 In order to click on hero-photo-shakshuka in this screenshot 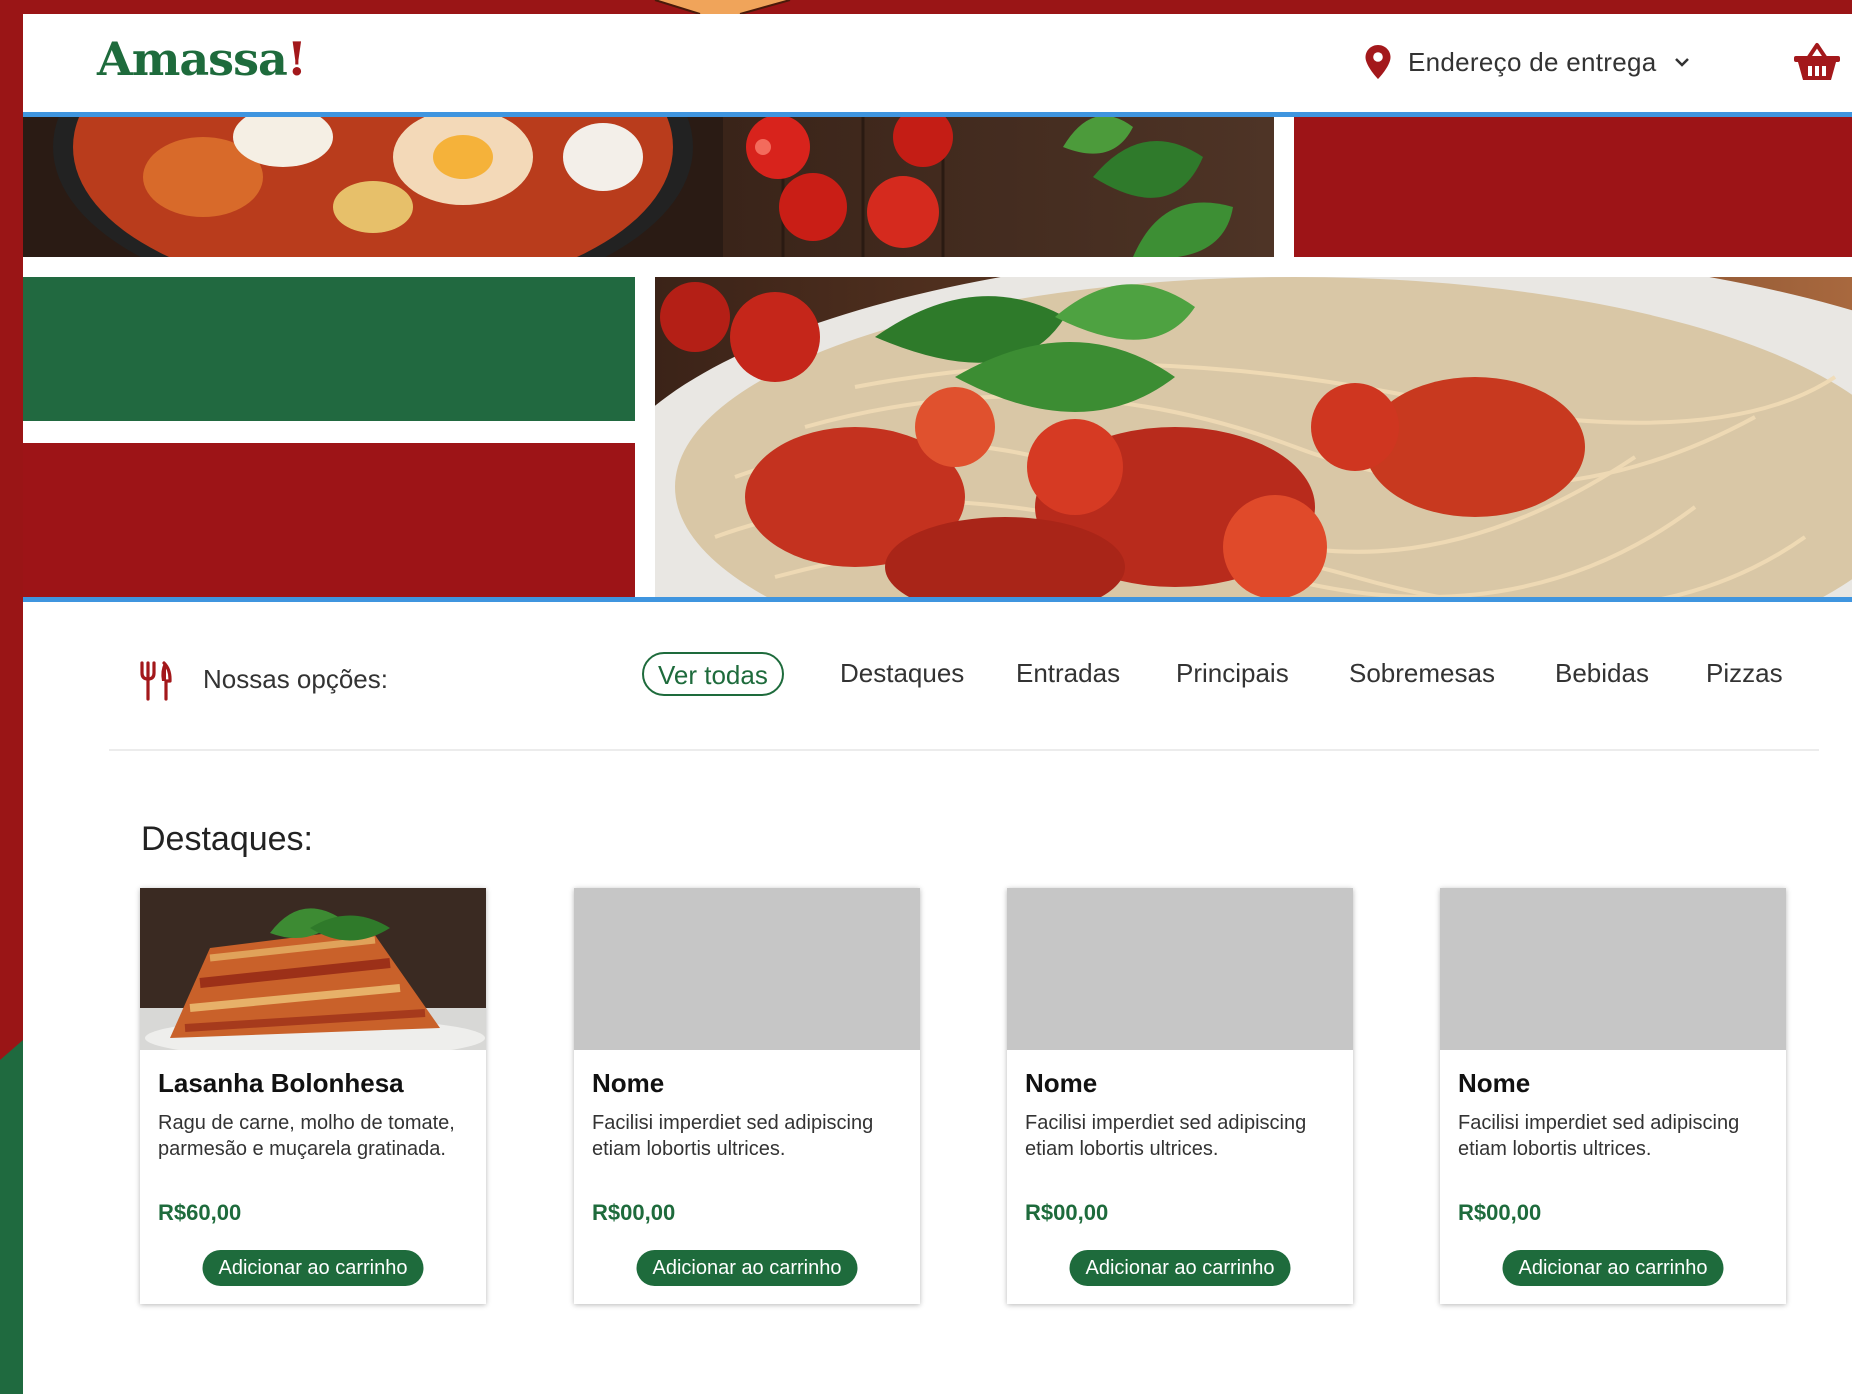, I will do `click(648, 187)`.